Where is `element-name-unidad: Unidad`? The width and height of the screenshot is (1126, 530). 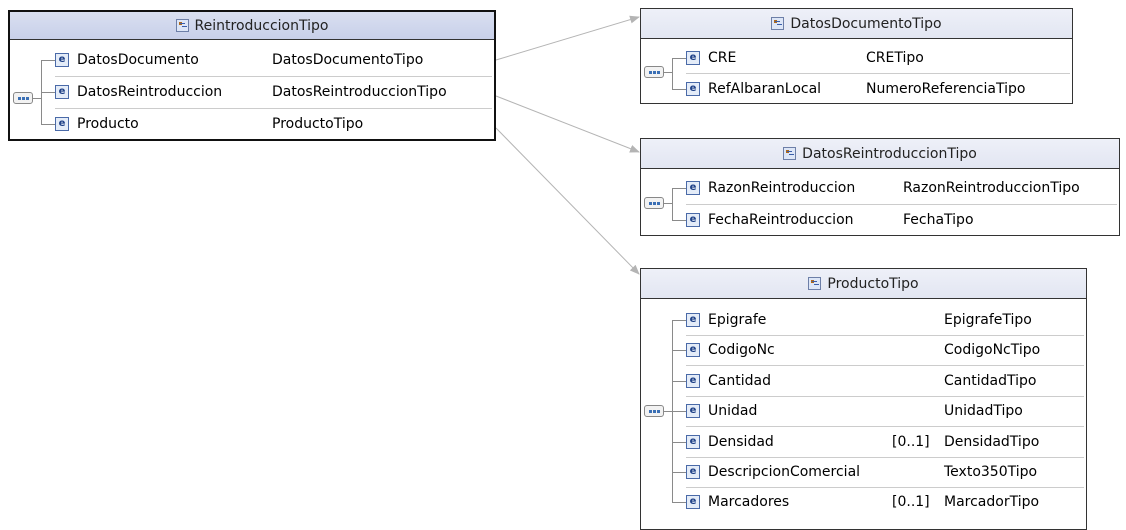
element-name-unidad: Unidad is located at coordinates (732, 411).